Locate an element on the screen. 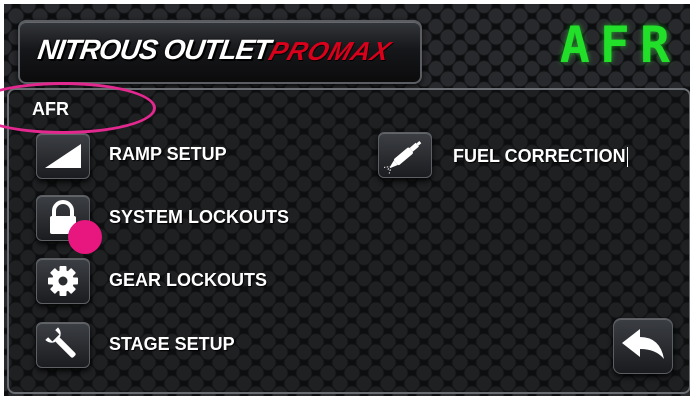  brand-logo: NITROUS OUTLET PROMAX is located at coordinates (220, 52).